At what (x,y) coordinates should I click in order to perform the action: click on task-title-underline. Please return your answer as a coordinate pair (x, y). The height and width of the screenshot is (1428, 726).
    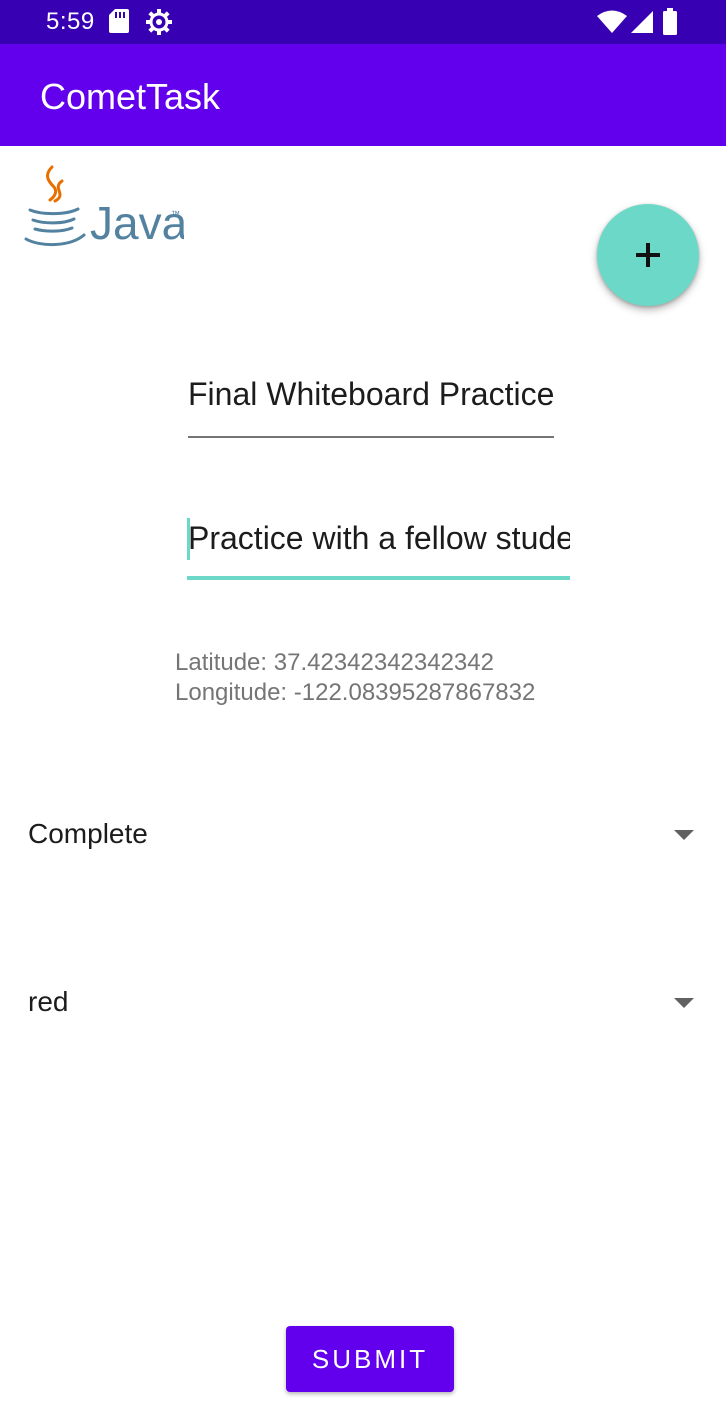
    Looking at the image, I should click on (371, 437).